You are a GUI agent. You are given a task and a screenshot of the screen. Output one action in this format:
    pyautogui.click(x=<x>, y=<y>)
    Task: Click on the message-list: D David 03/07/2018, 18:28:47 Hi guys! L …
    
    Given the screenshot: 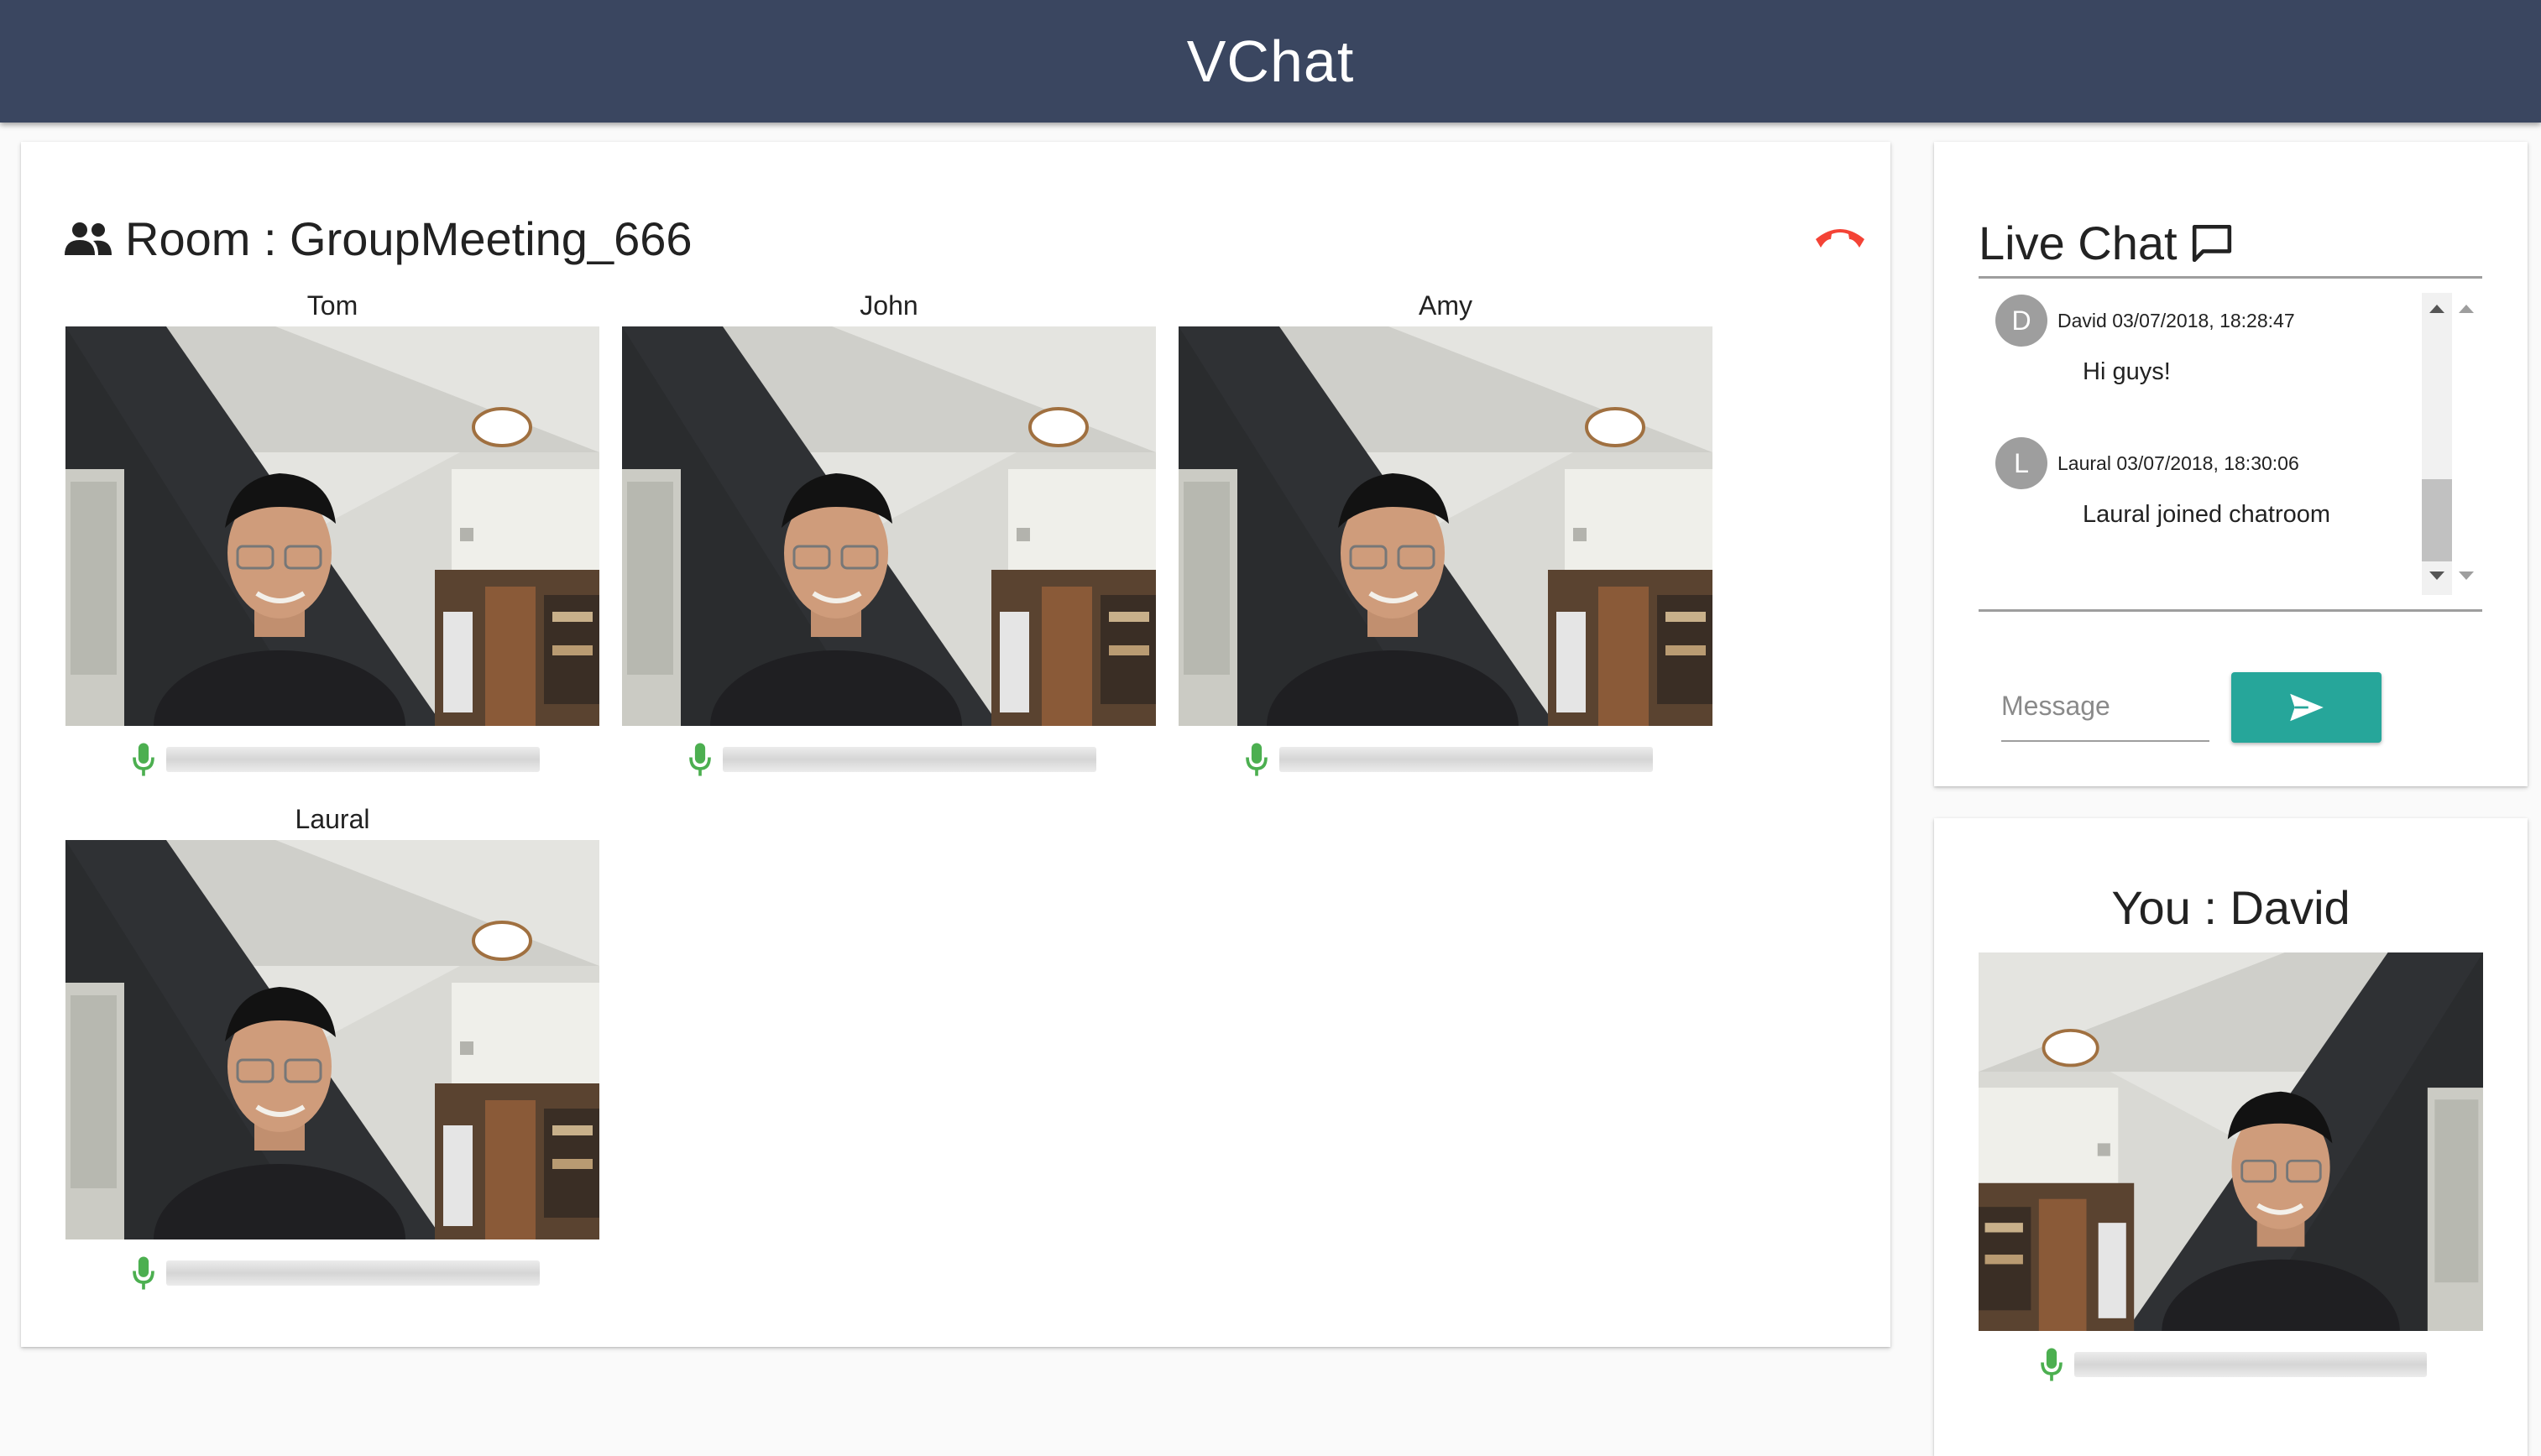 What is the action you would take?
    pyautogui.click(x=2230, y=444)
    